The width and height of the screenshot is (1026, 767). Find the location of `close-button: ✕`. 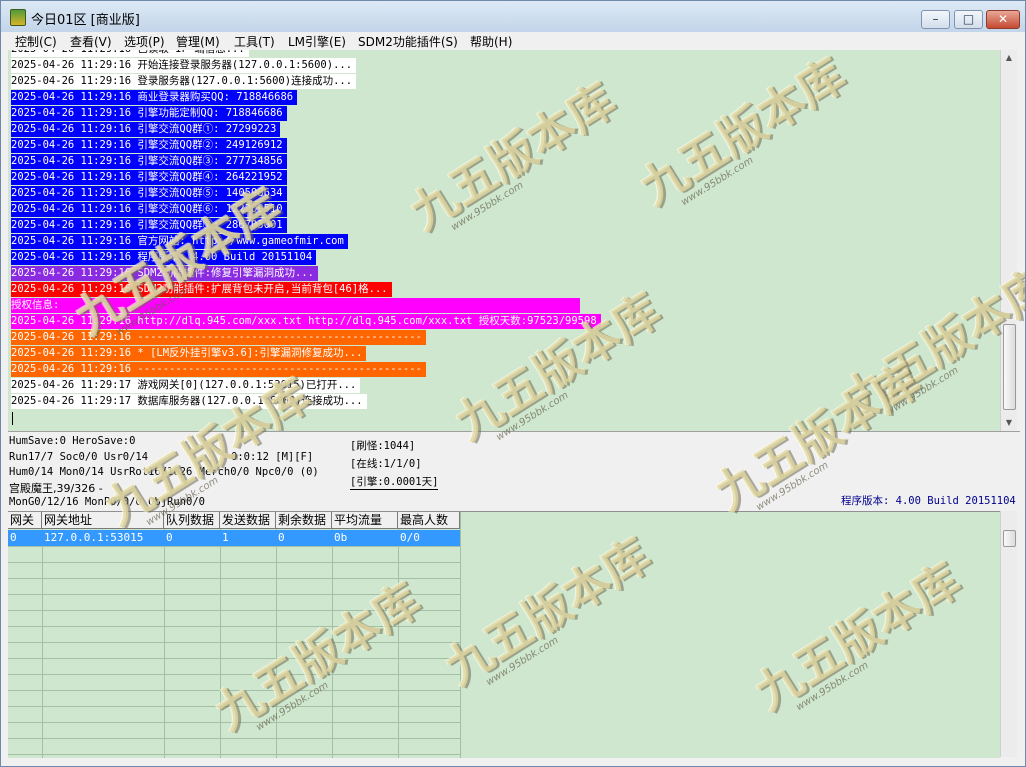

close-button: ✕ is located at coordinates (1003, 19).